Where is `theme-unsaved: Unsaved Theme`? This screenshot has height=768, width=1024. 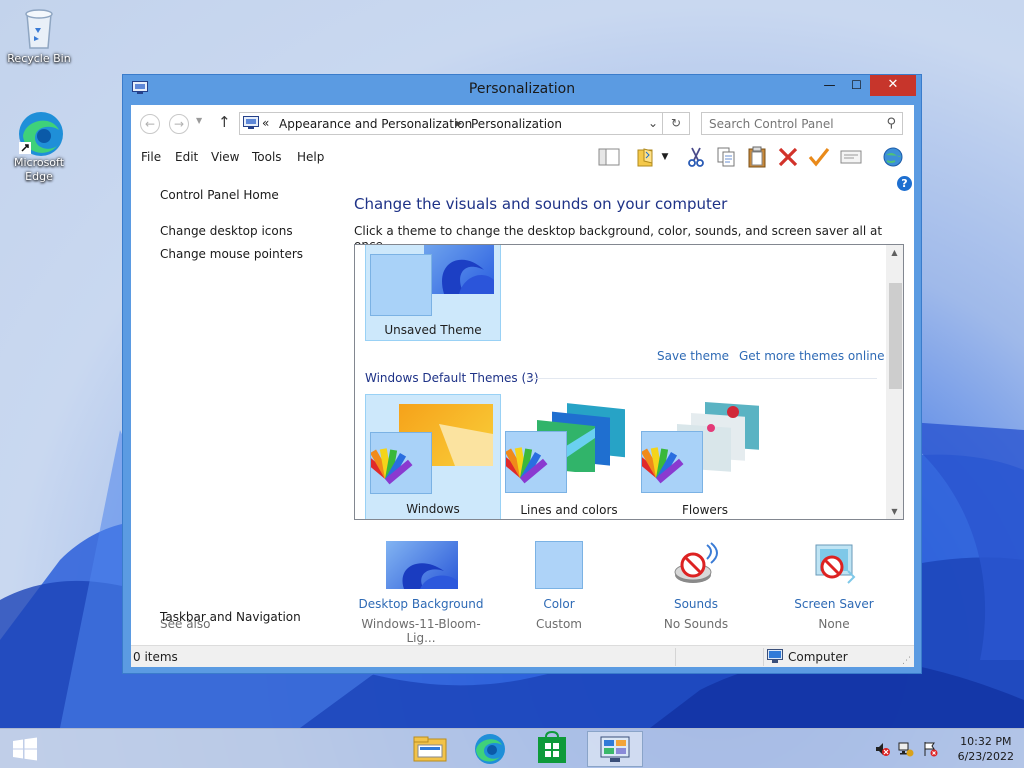
theme-unsaved: Unsaved Theme is located at coordinates (433, 293).